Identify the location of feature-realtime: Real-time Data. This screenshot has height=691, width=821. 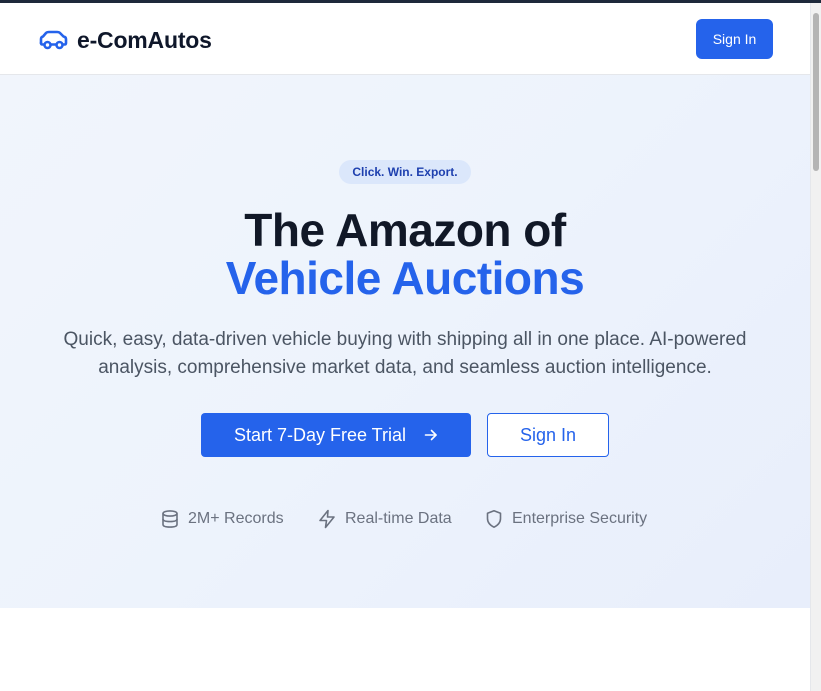
(384, 519).